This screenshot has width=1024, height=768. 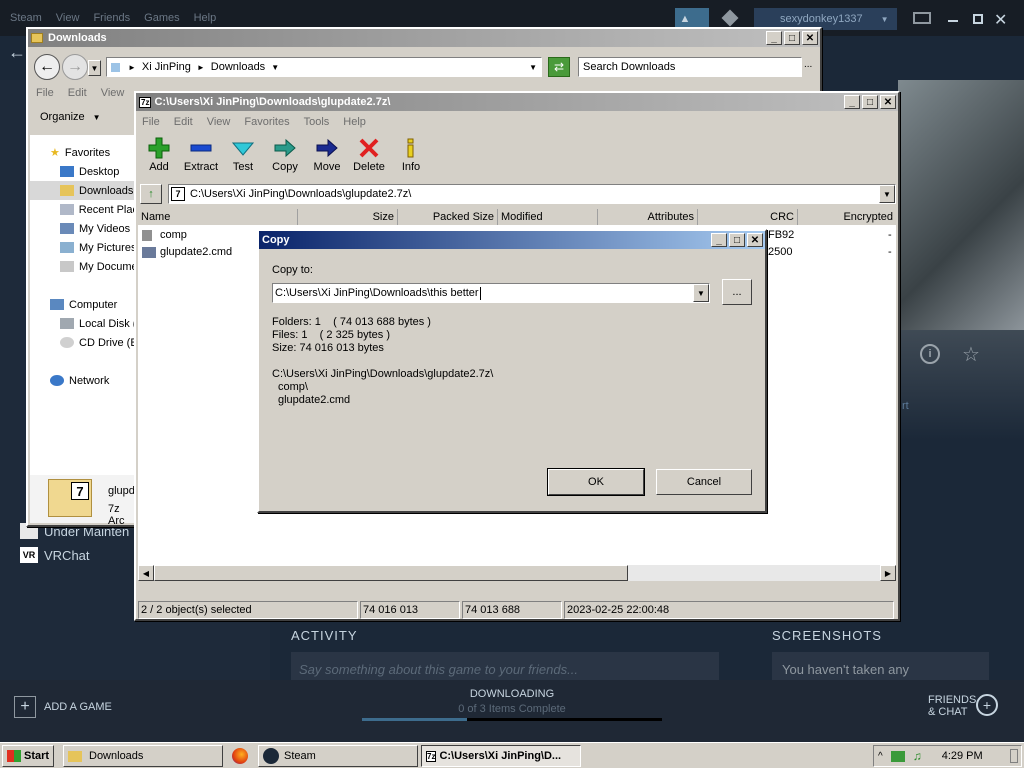 I want to click on steam-menu-view: View, so click(x=68, y=18).